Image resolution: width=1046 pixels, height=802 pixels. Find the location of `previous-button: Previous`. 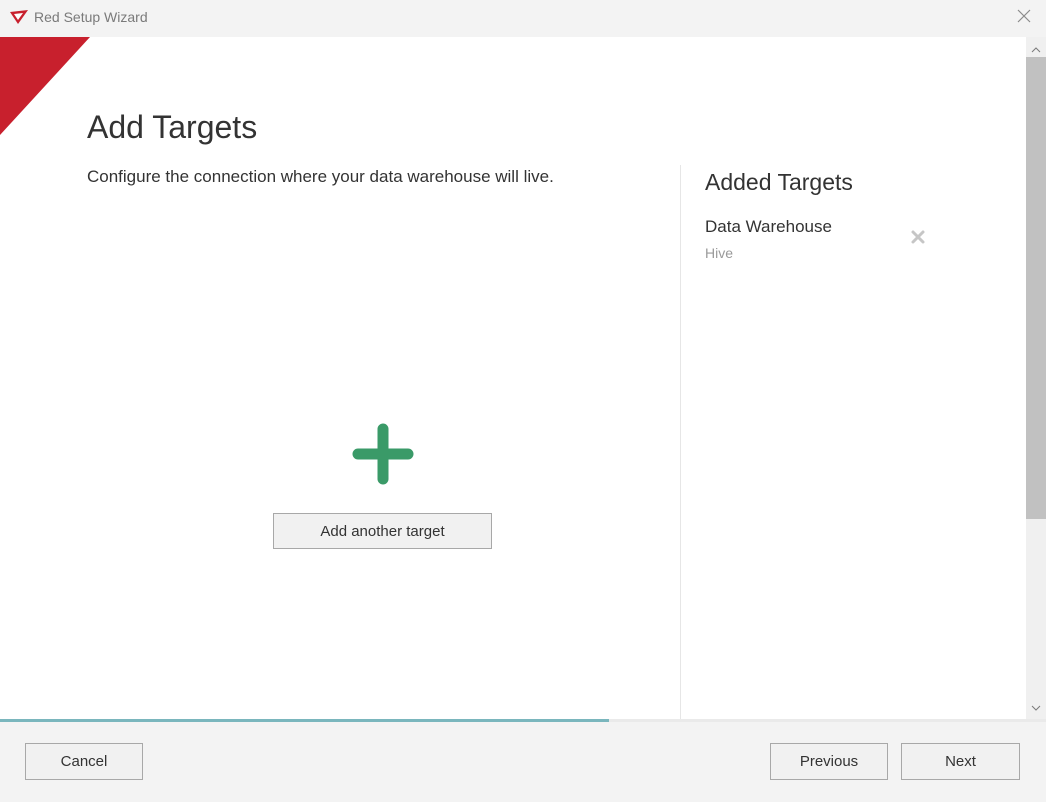

previous-button: Previous is located at coordinates (829, 761).